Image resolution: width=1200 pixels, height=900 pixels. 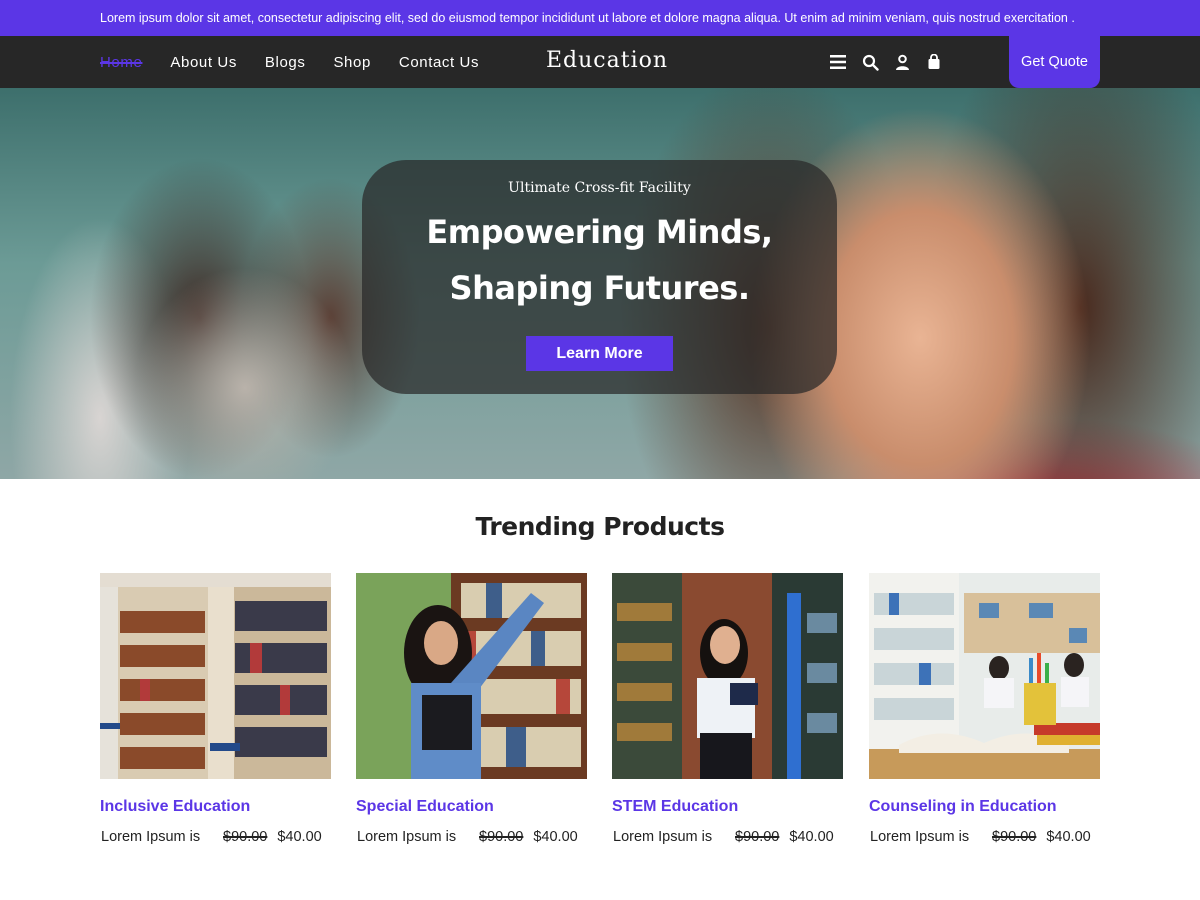 What do you see at coordinates (599, 260) in the screenshot?
I see `hero-title: Empowering Minds, Shaping Futures.` at bounding box center [599, 260].